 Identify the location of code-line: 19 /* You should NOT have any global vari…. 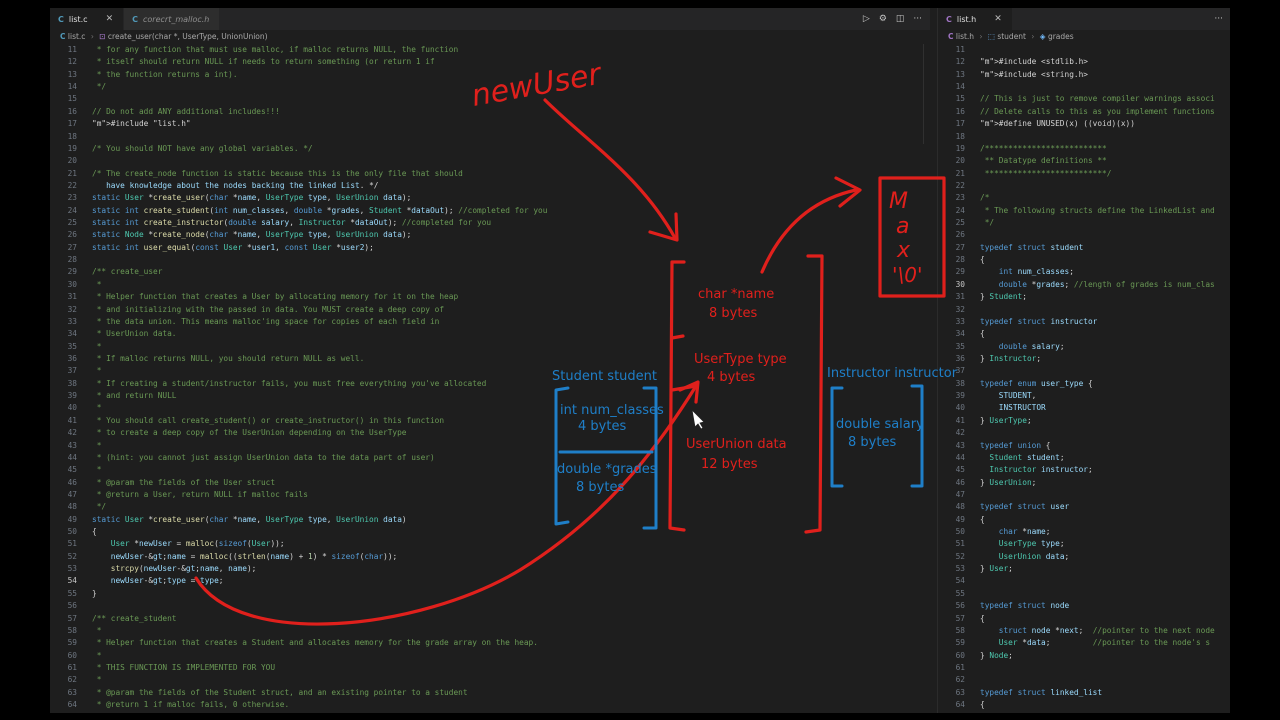
(490, 149).